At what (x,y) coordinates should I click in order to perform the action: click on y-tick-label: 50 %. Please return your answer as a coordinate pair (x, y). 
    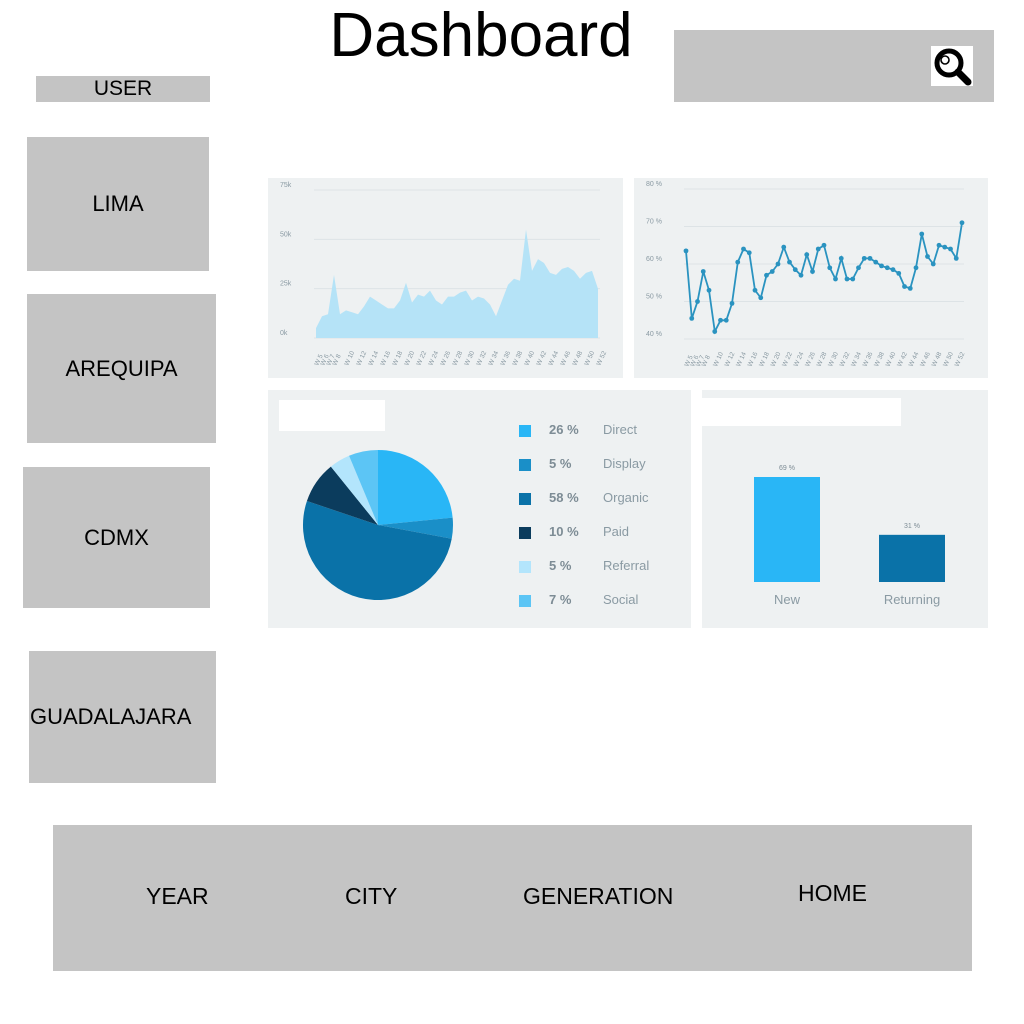
    Looking at the image, I should click on (654, 297).